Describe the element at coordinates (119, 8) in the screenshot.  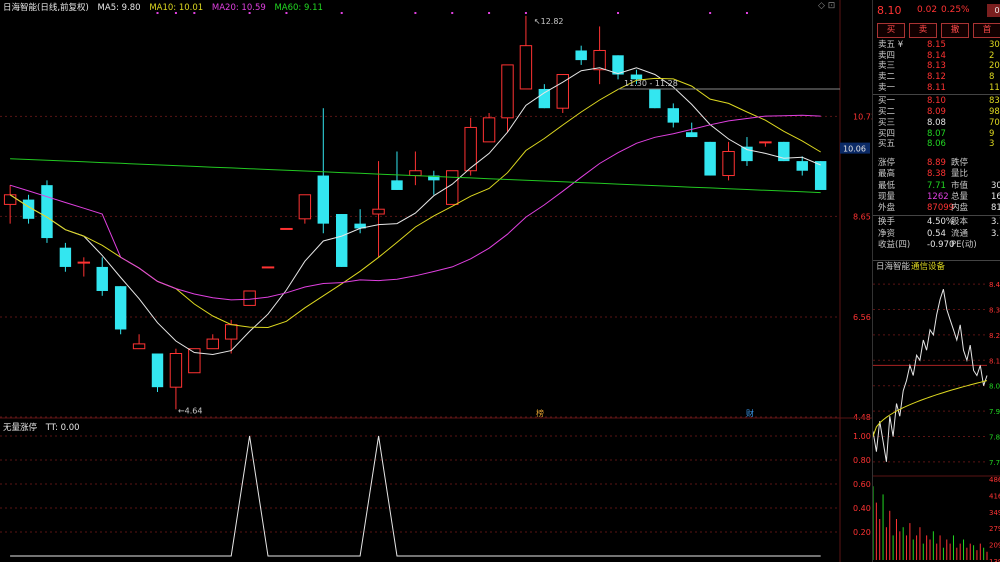
I see `ma5-label: MA5: 9.80` at that location.